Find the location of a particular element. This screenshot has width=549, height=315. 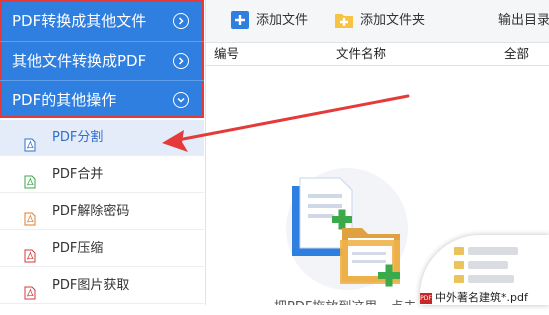

sidebar-item-pdf-image-extract: PDF图片获取 is located at coordinates (102, 286).